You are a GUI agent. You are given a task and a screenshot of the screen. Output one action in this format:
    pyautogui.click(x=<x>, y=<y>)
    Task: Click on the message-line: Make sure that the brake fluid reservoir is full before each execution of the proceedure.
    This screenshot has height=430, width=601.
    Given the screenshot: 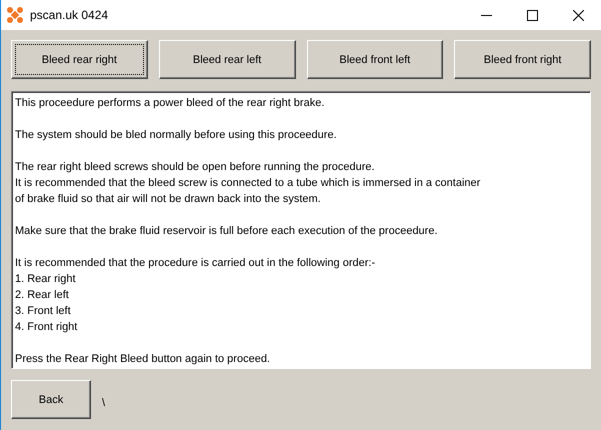 What is the action you would take?
    pyautogui.click(x=227, y=231)
    